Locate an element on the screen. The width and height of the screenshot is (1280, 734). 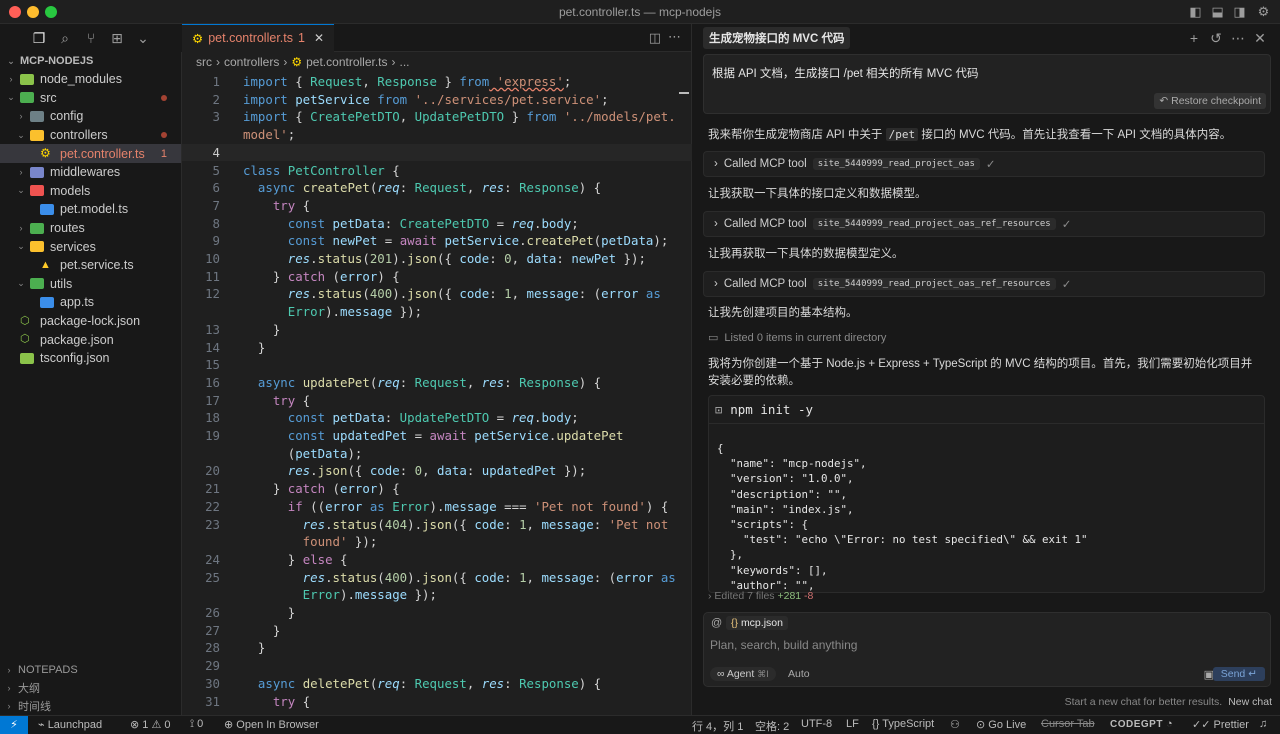
split-editor-icon: ◫ is located at coordinates (655, 38).